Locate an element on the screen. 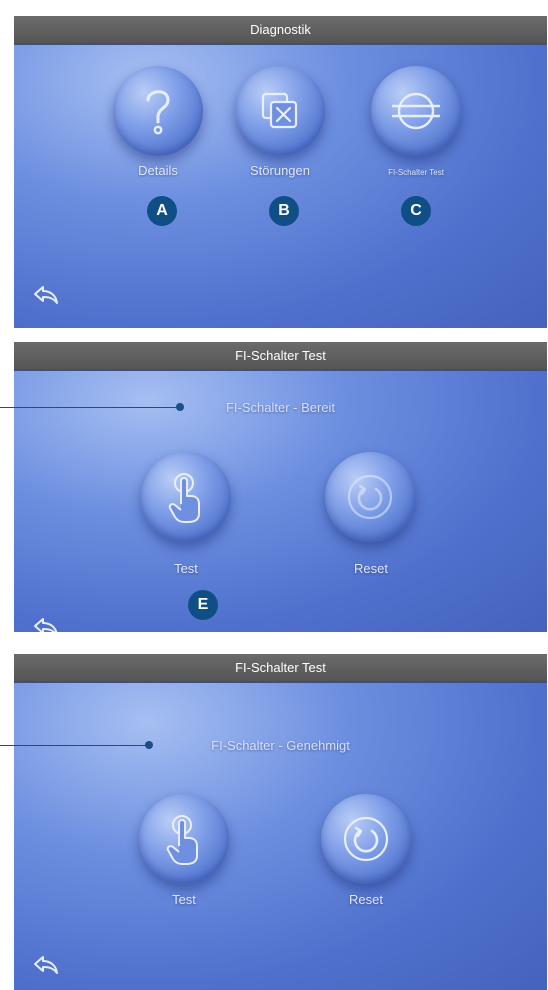  callout-line is located at coordinates (8, 745).